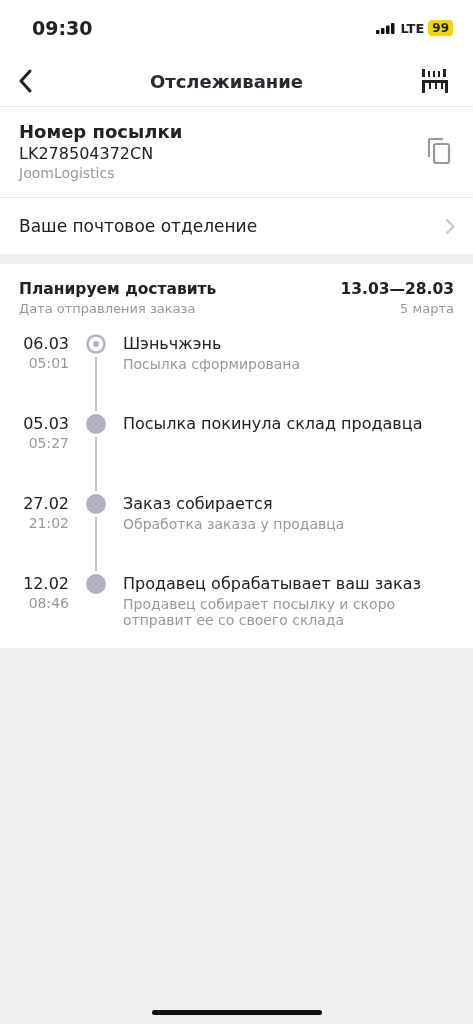 The height and width of the screenshot is (1024, 473). I want to click on event-description: Продавец собирает посылку и скоро отправит ее со своего склада, so click(260, 612).